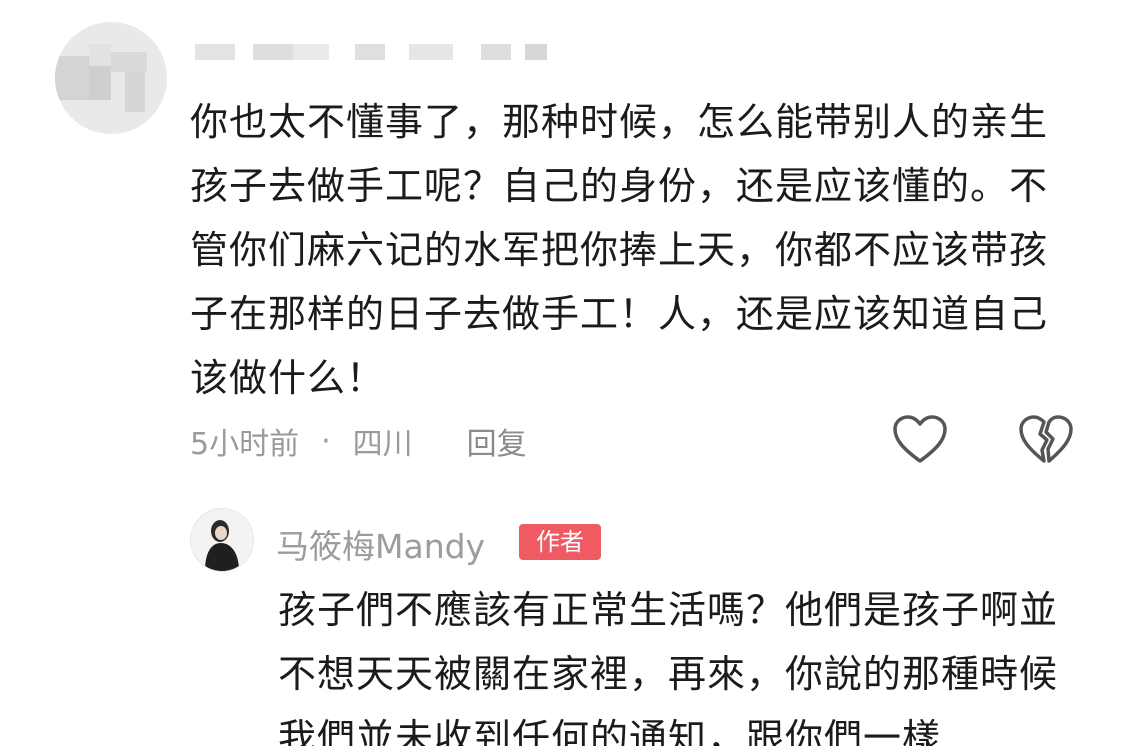 This screenshot has width=1130, height=746. What do you see at coordinates (245, 444) in the screenshot?
I see `comment-time: 5小时前` at bounding box center [245, 444].